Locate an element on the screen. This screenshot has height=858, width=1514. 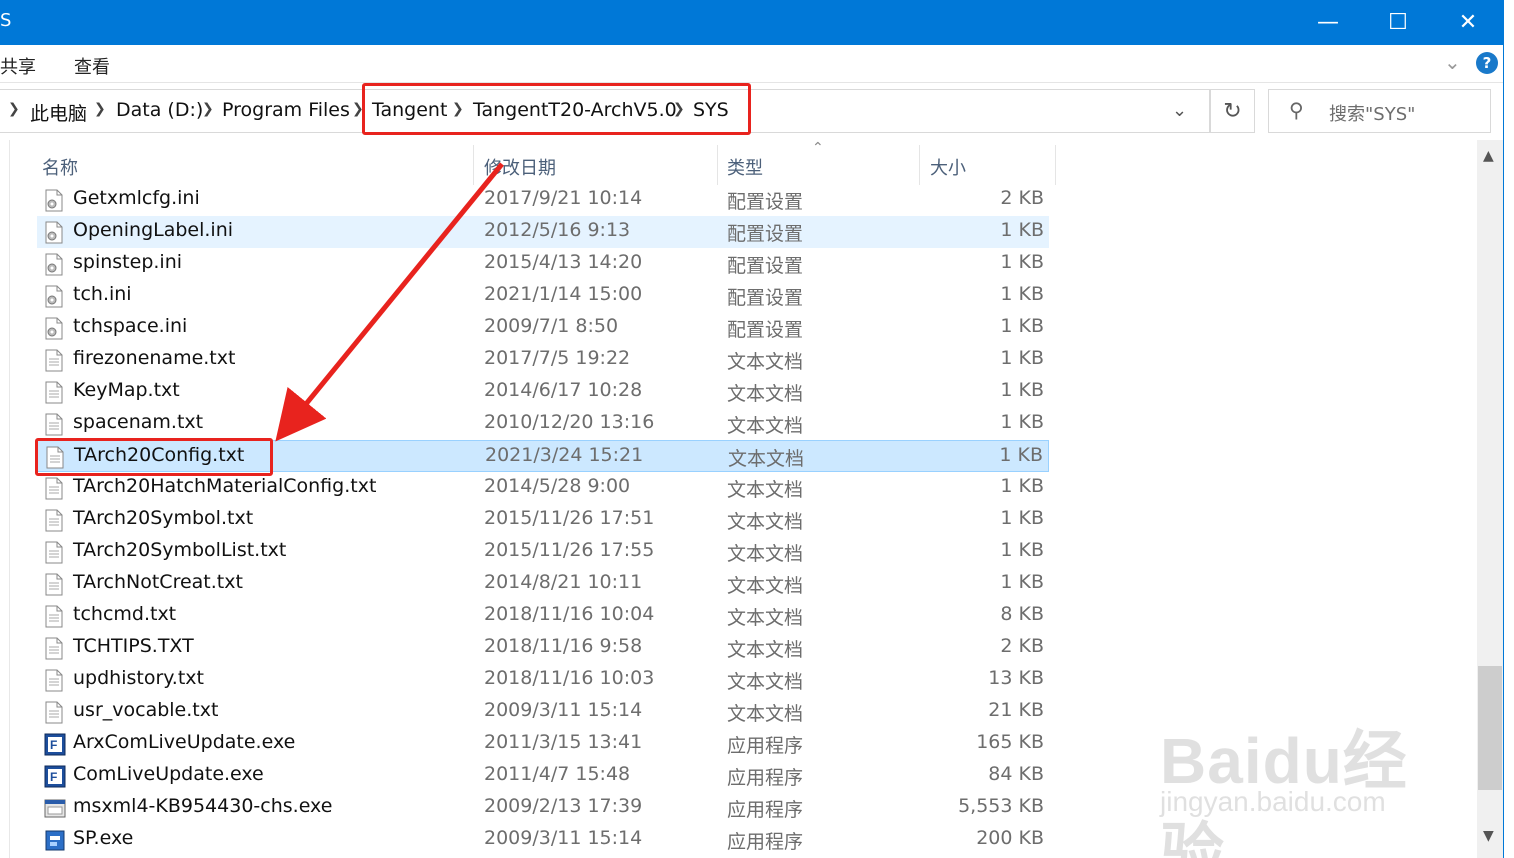
file-size: 165 KB is located at coordinates (1010, 742).